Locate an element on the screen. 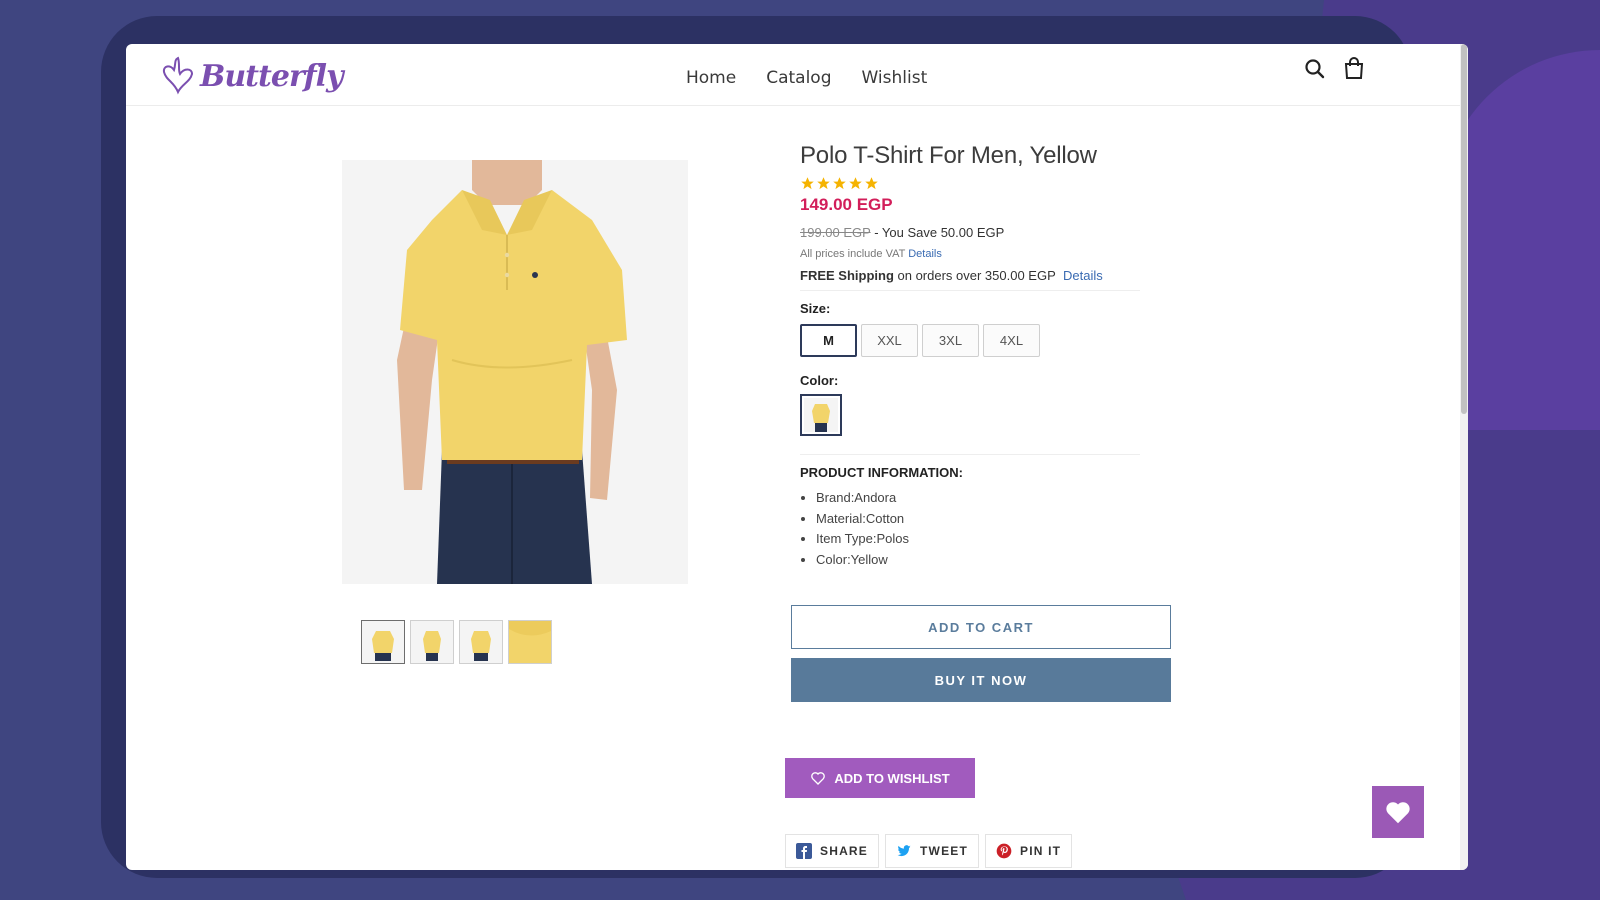 This screenshot has height=900, width=1600. sale-price: 149.00 EGP is located at coordinates (846, 204).